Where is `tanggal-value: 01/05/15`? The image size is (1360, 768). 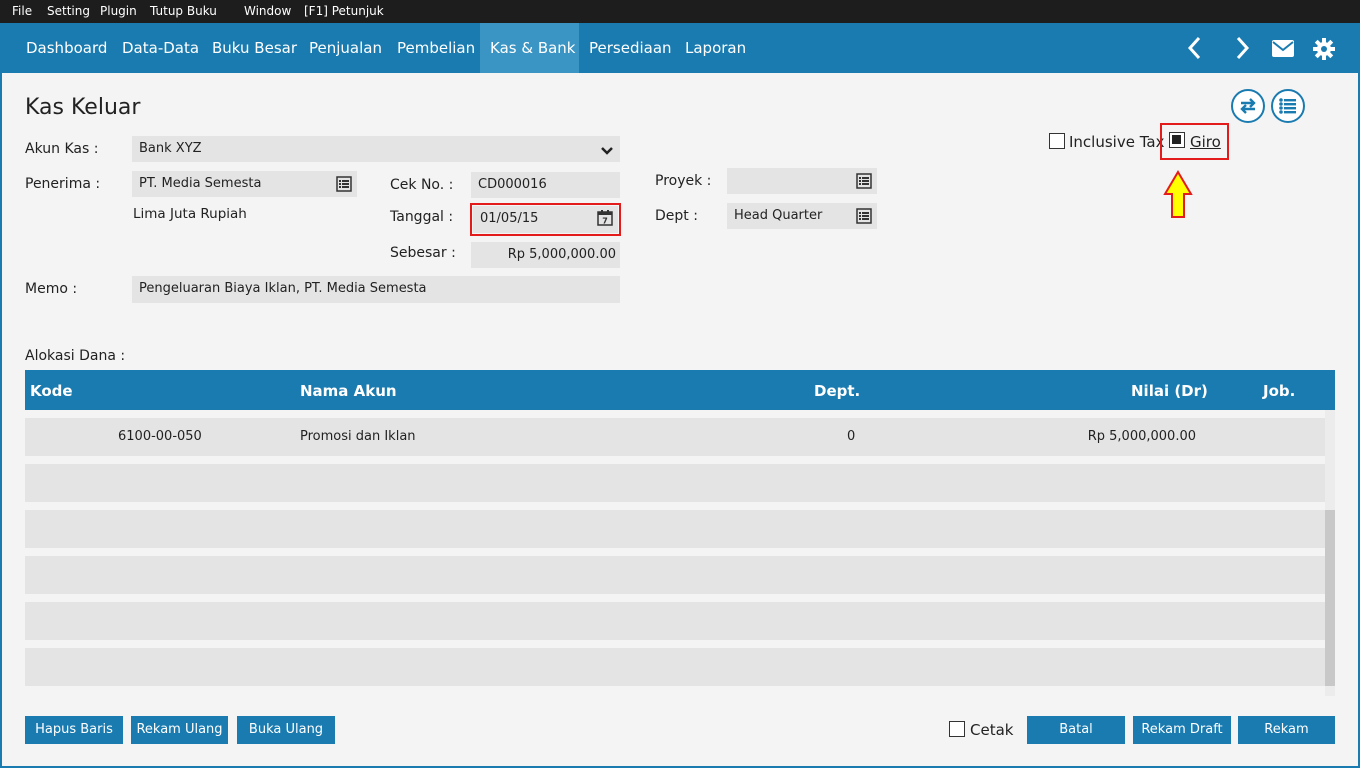
tanggal-value: 01/05/15 is located at coordinates (509, 218).